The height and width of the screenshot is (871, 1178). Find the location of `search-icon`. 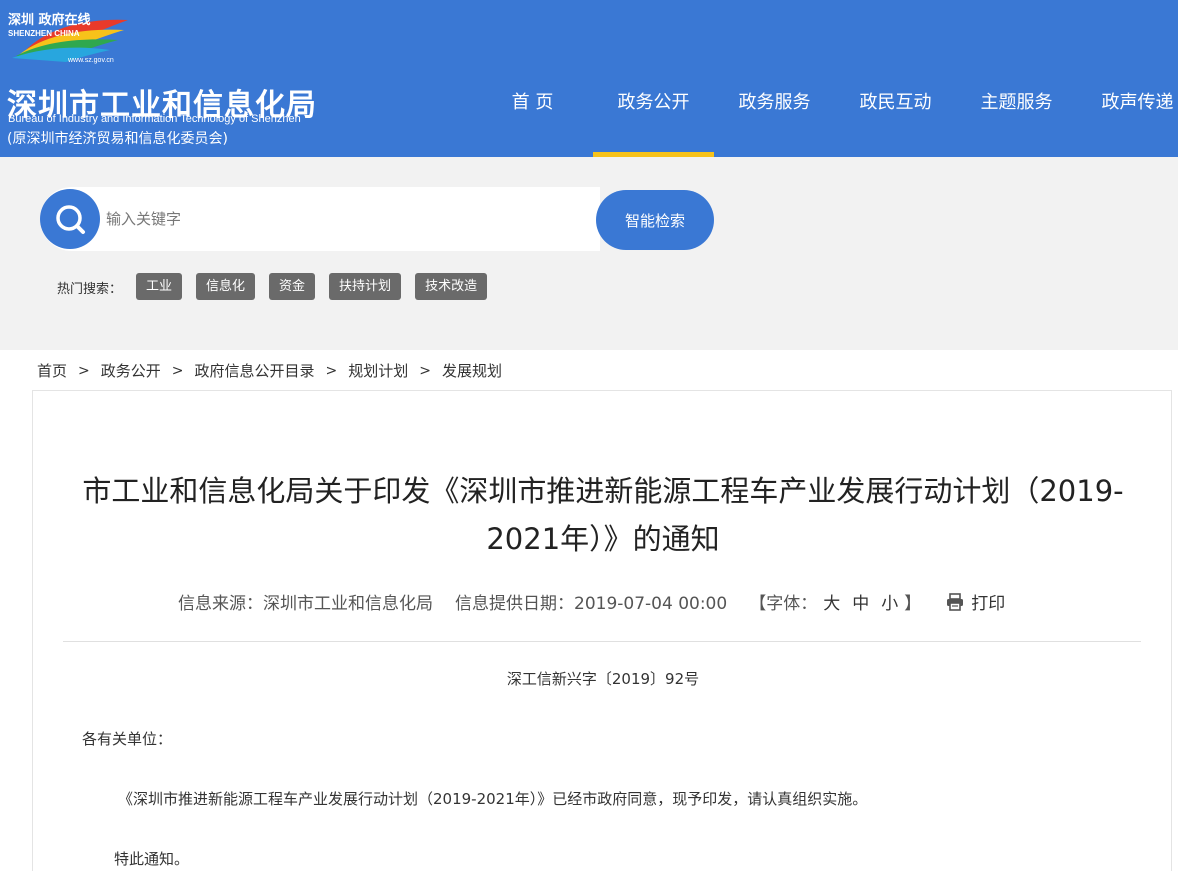

search-icon is located at coordinates (70, 219).